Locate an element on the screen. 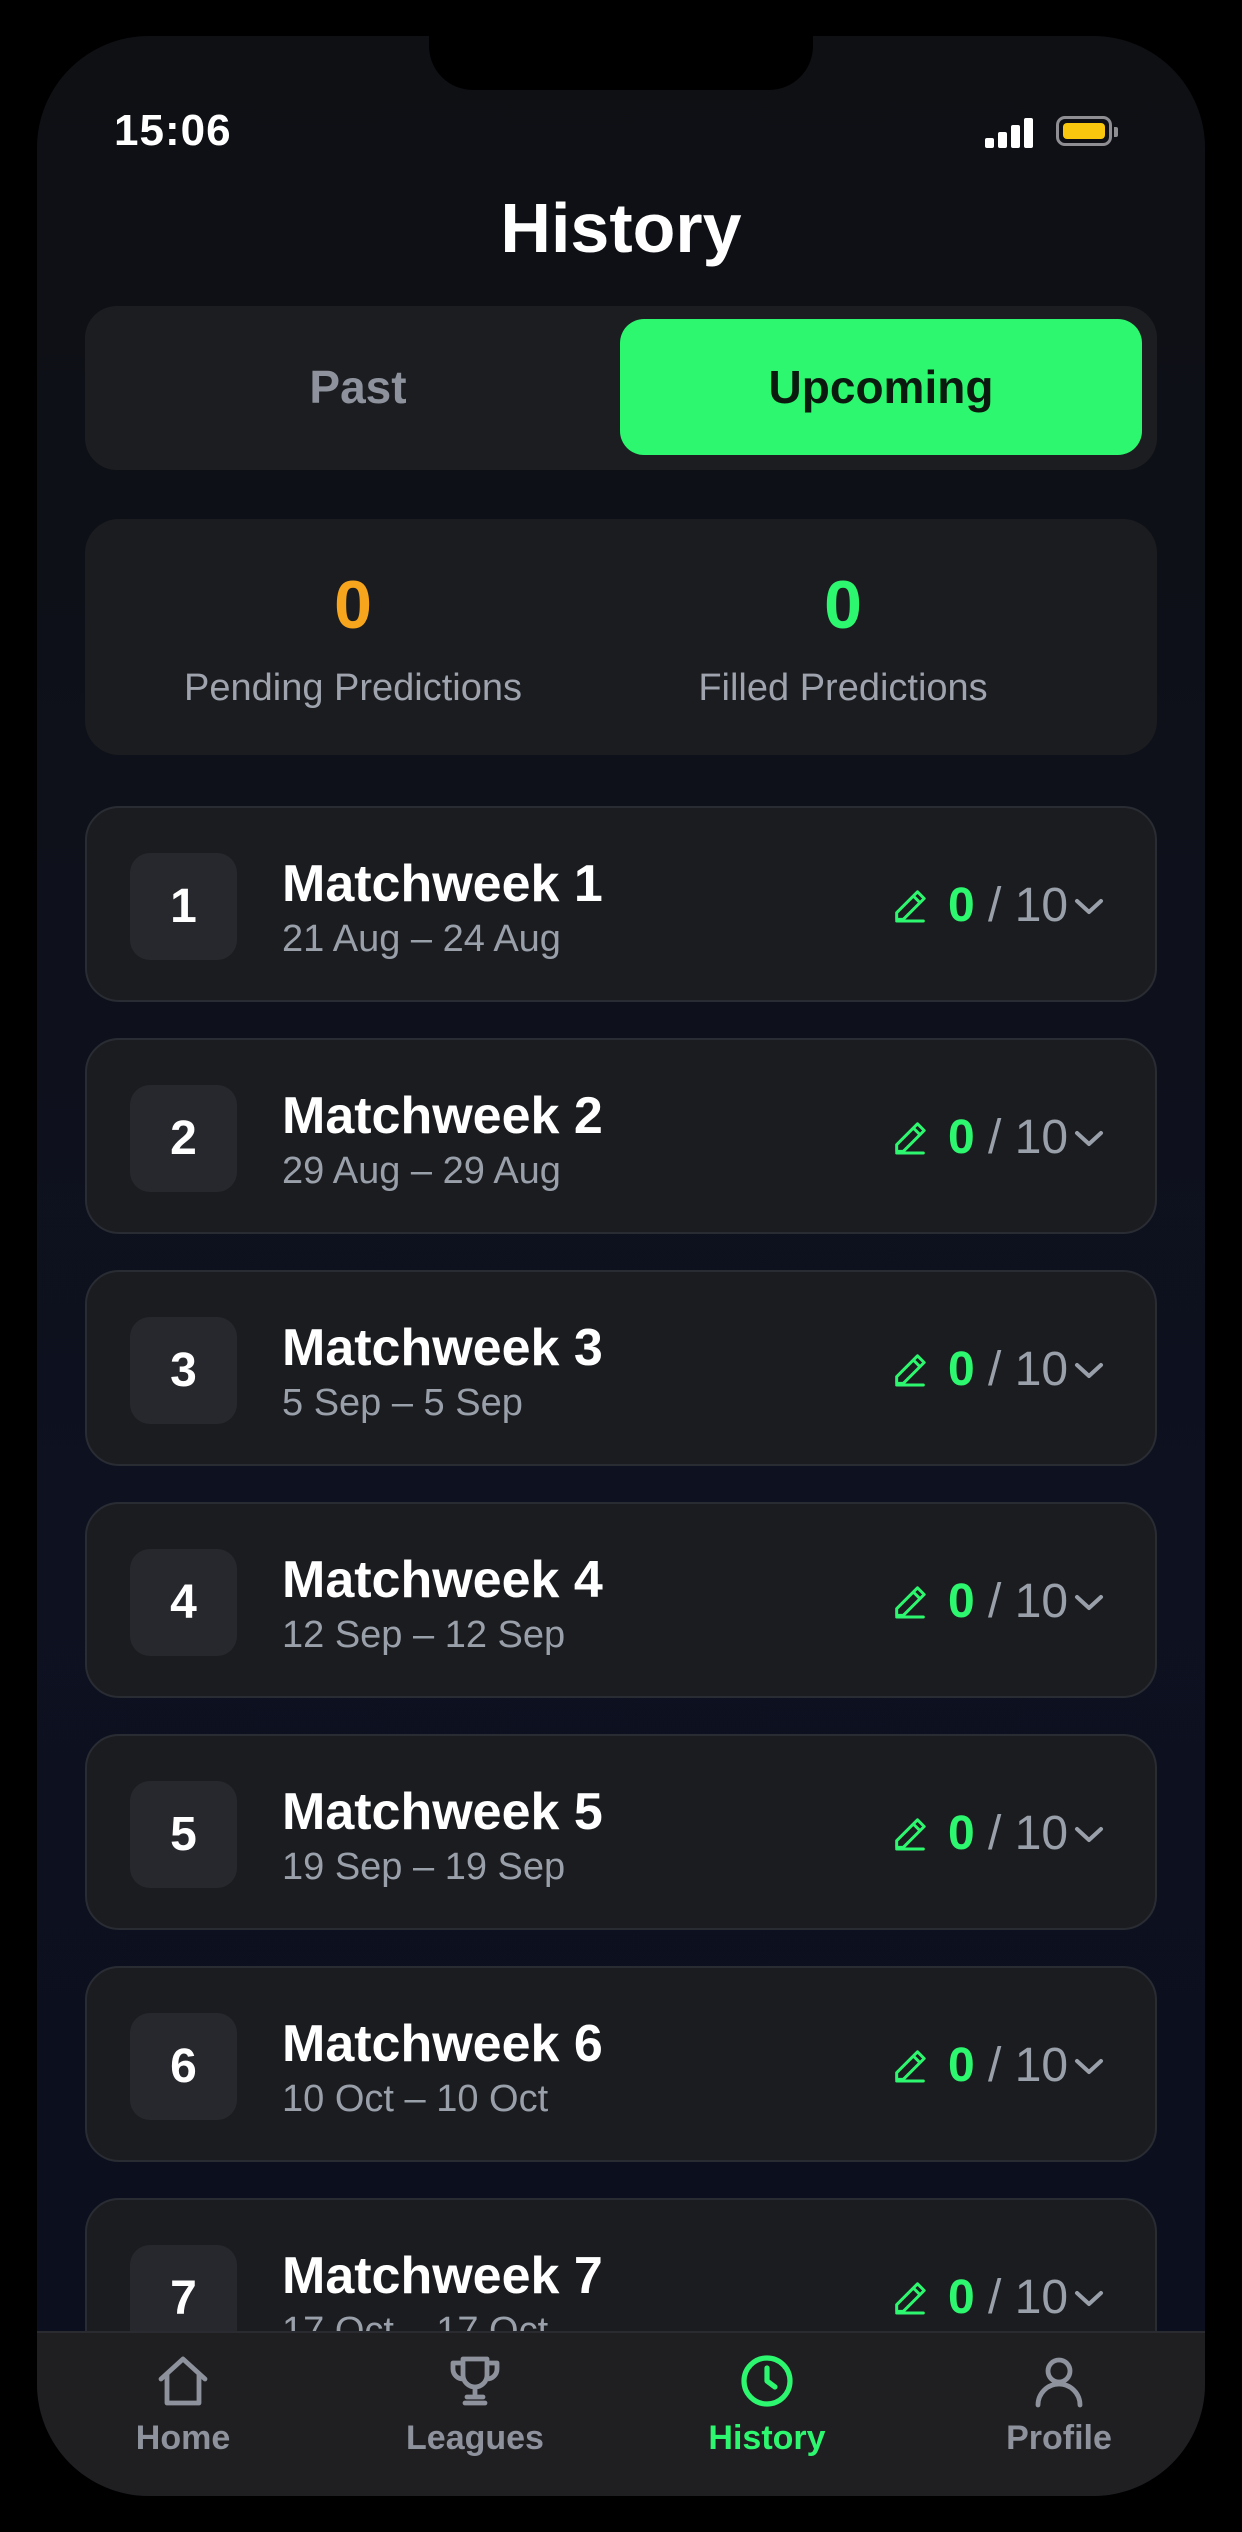 The width and height of the screenshot is (1242, 2532). matchweek-number: 3 is located at coordinates (183, 1370).